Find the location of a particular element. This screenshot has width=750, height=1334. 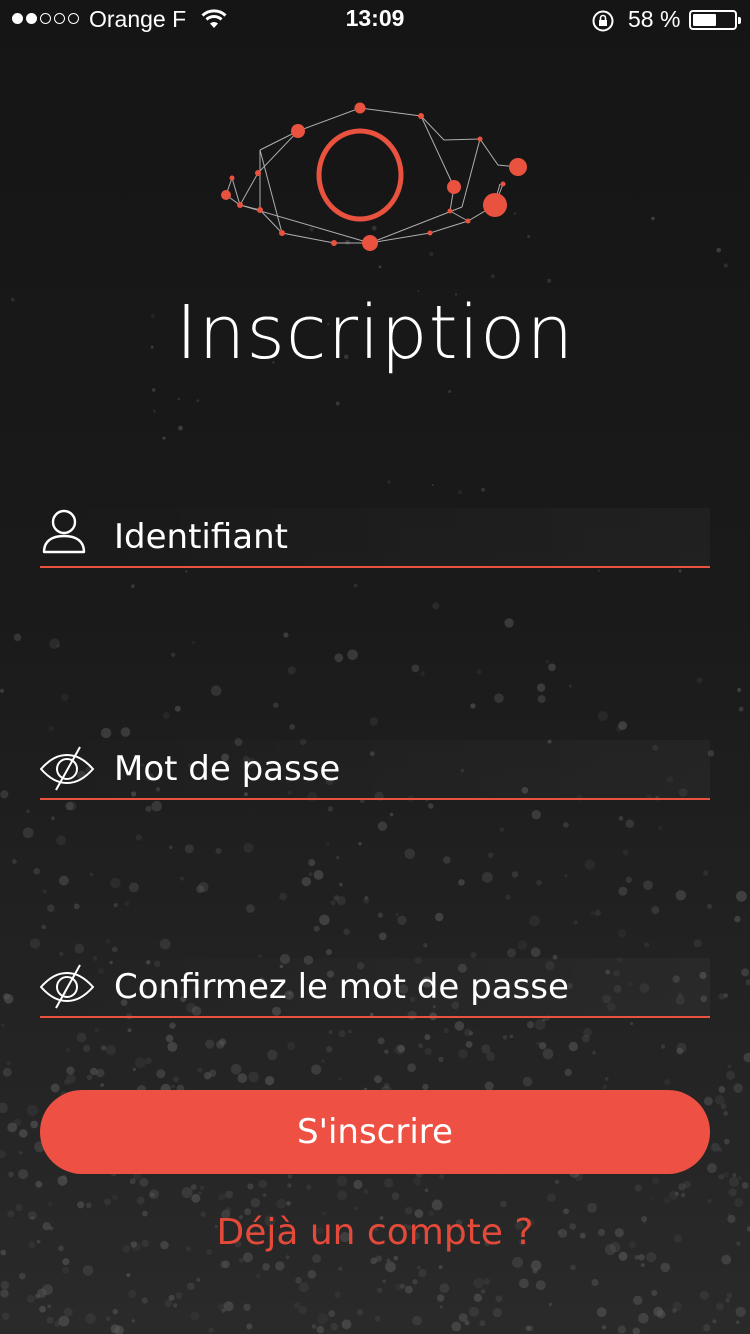

eye-network-logo is located at coordinates (374, 176).